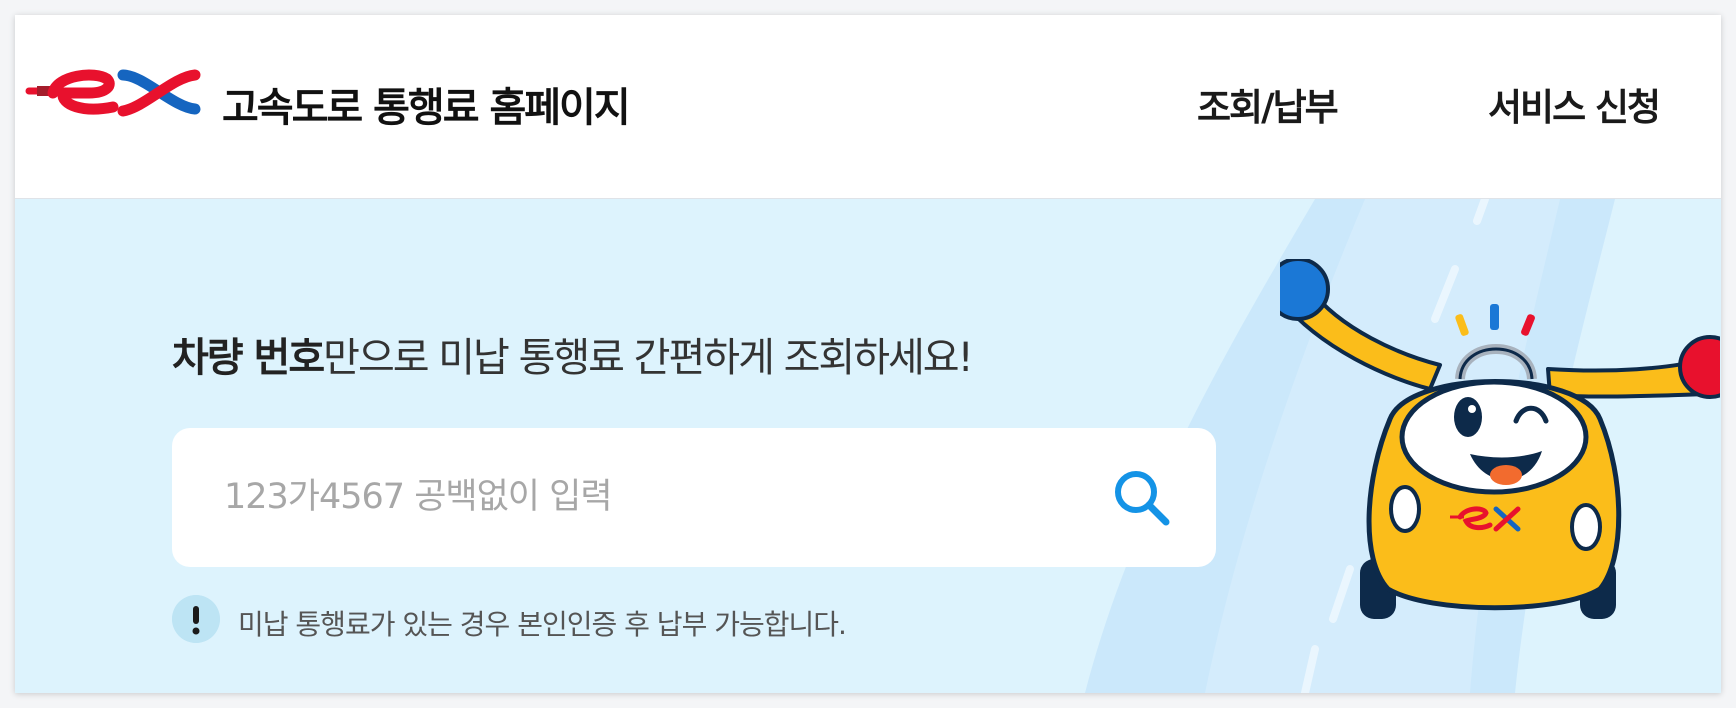  Describe the element at coordinates (1142, 498) in the screenshot. I see `search-icon` at that location.